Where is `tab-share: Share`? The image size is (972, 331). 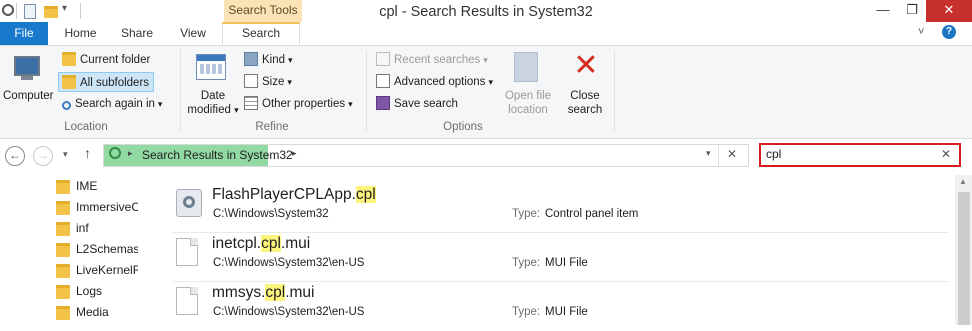
tab-share: Share is located at coordinates (137, 33).